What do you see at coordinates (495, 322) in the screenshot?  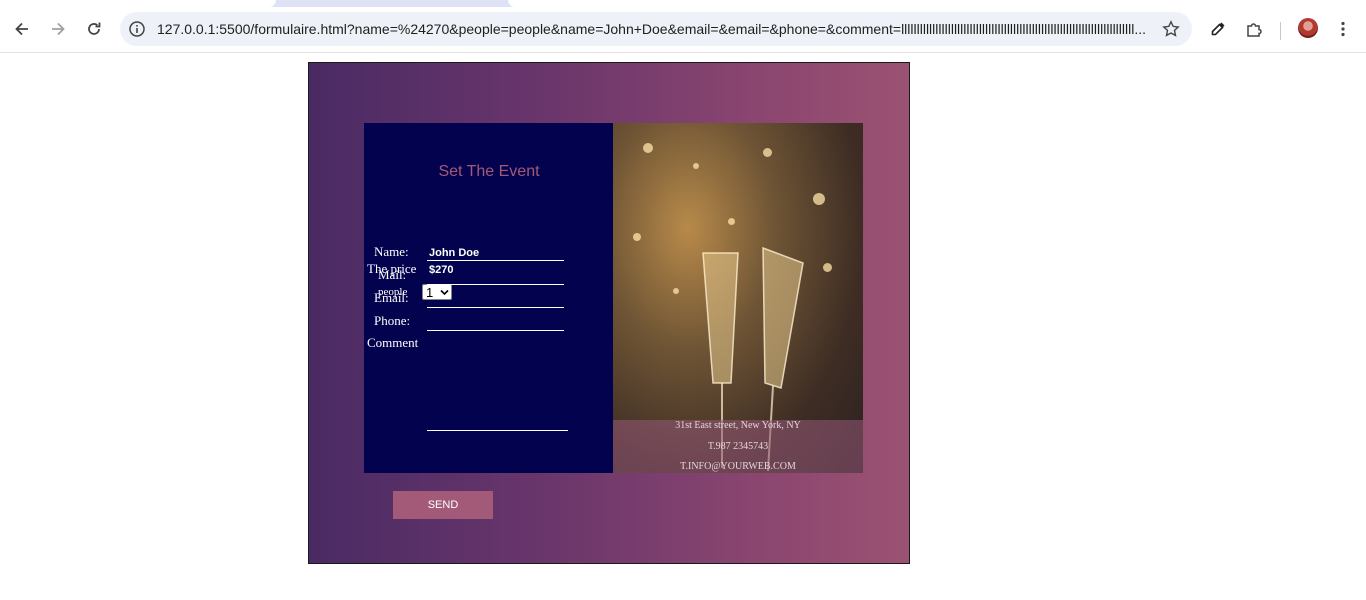 I see `phone-input` at bounding box center [495, 322].